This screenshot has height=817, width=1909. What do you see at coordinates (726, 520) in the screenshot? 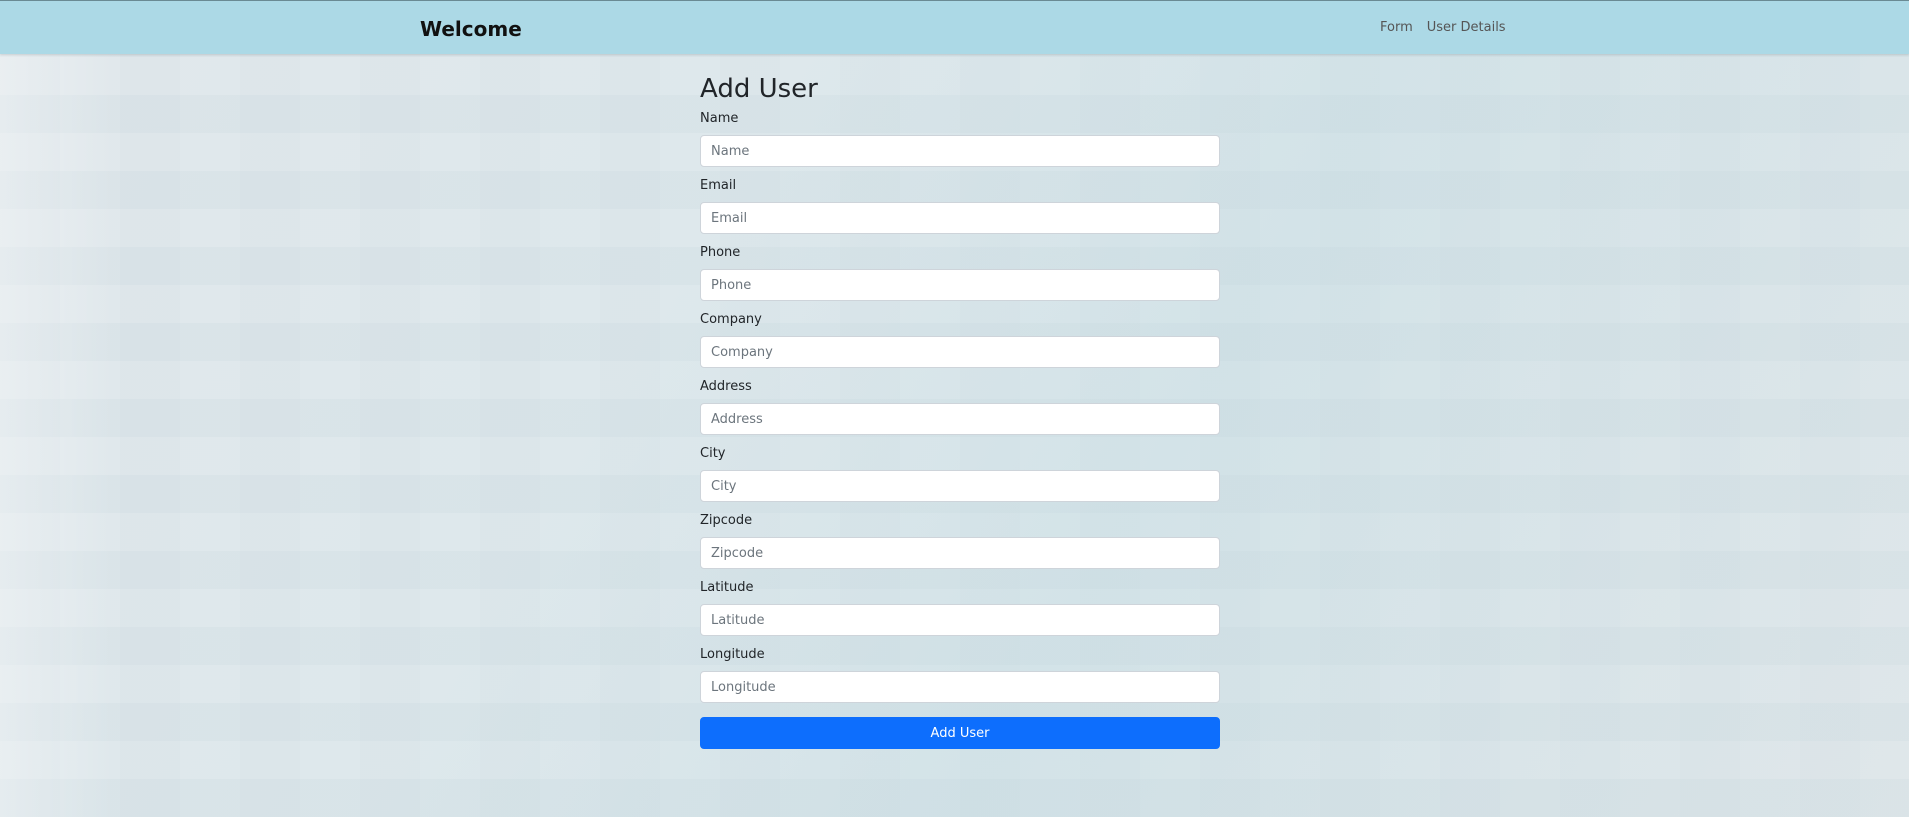
I see `zipcode-label: Zipcode` at bounding box center [726, 520].